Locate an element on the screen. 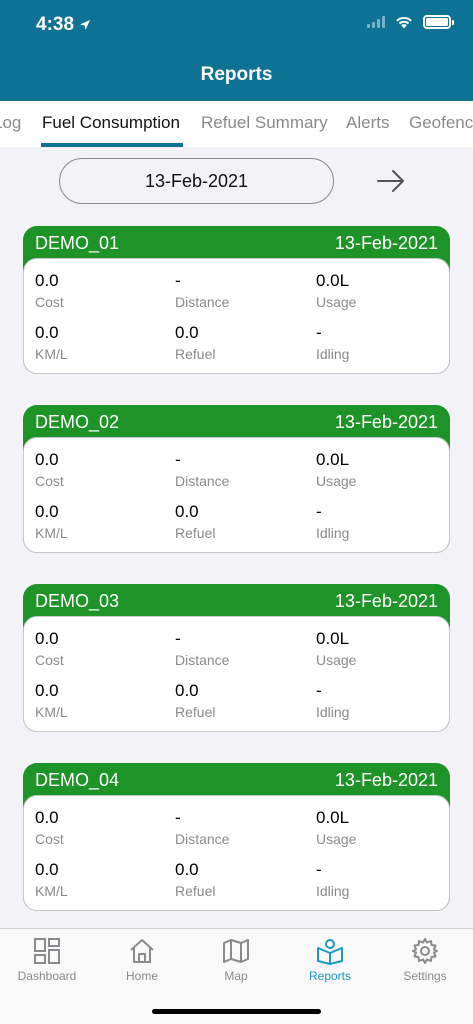  nav-label: Home is located at coordinates (141, 976).